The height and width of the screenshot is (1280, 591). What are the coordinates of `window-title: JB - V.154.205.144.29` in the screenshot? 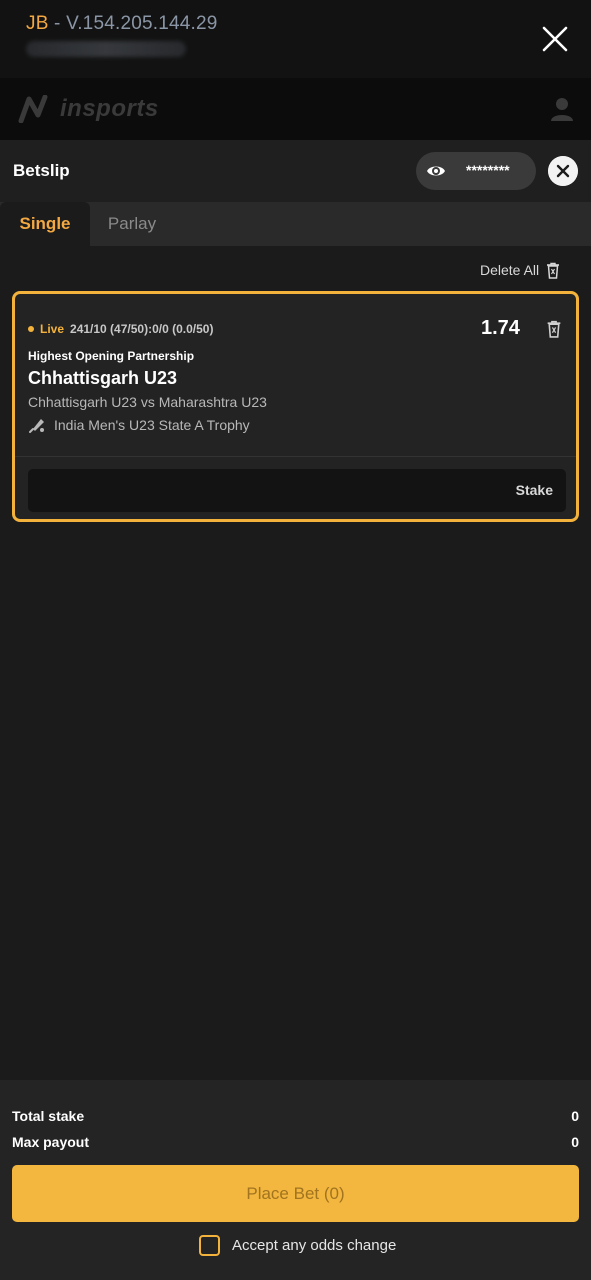 It's located at (122, 24).